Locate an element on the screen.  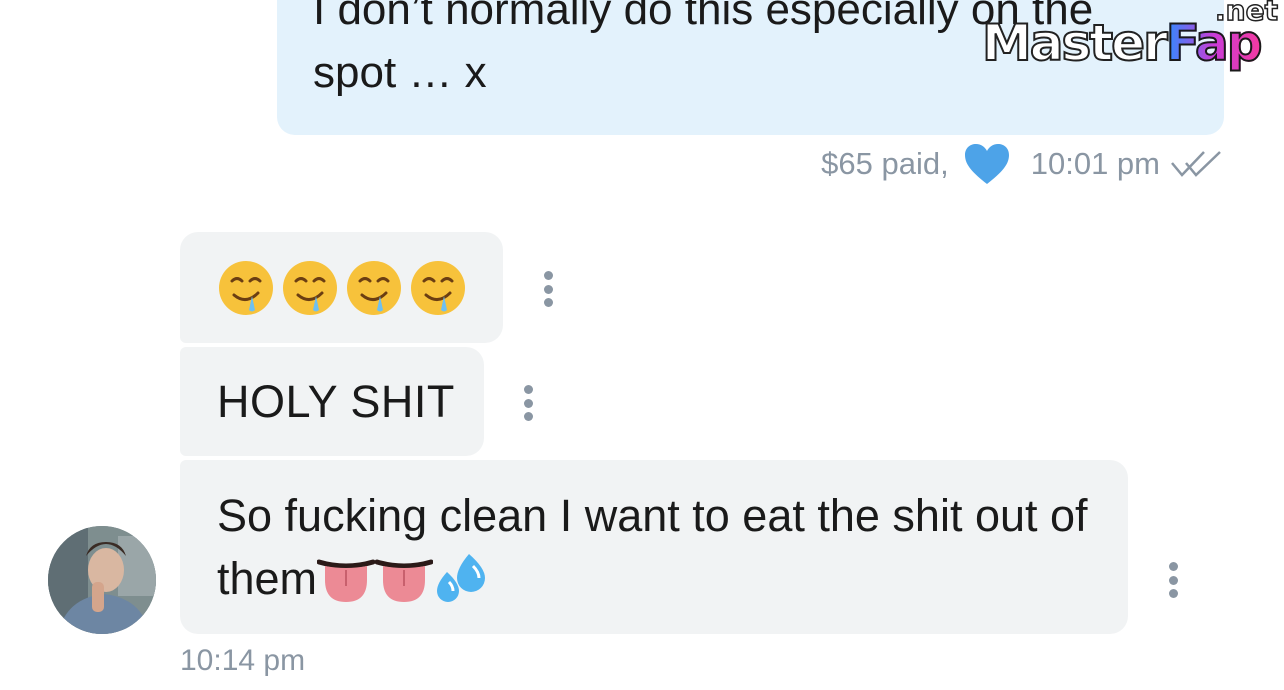
outgoing-message-meta: $65 paid, 10:01 pm is located at coordinates (1022, 164).